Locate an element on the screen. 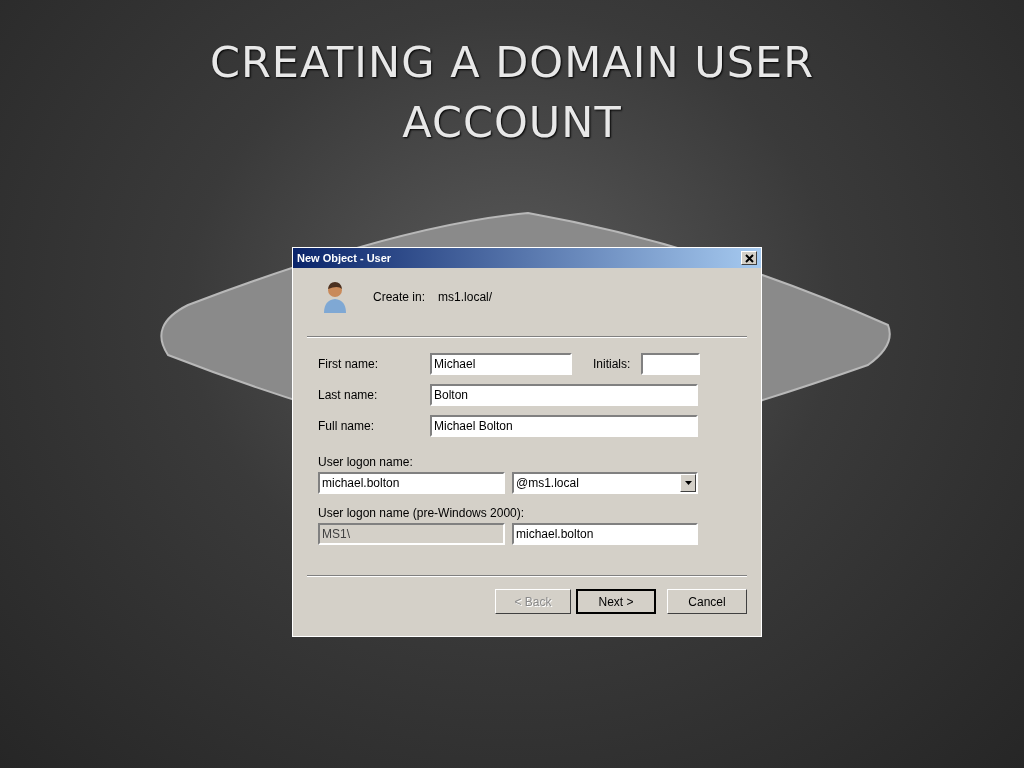 This screenshot has height=768, width=1024. window-title: New Object - User is located at coordinates (344, 258).